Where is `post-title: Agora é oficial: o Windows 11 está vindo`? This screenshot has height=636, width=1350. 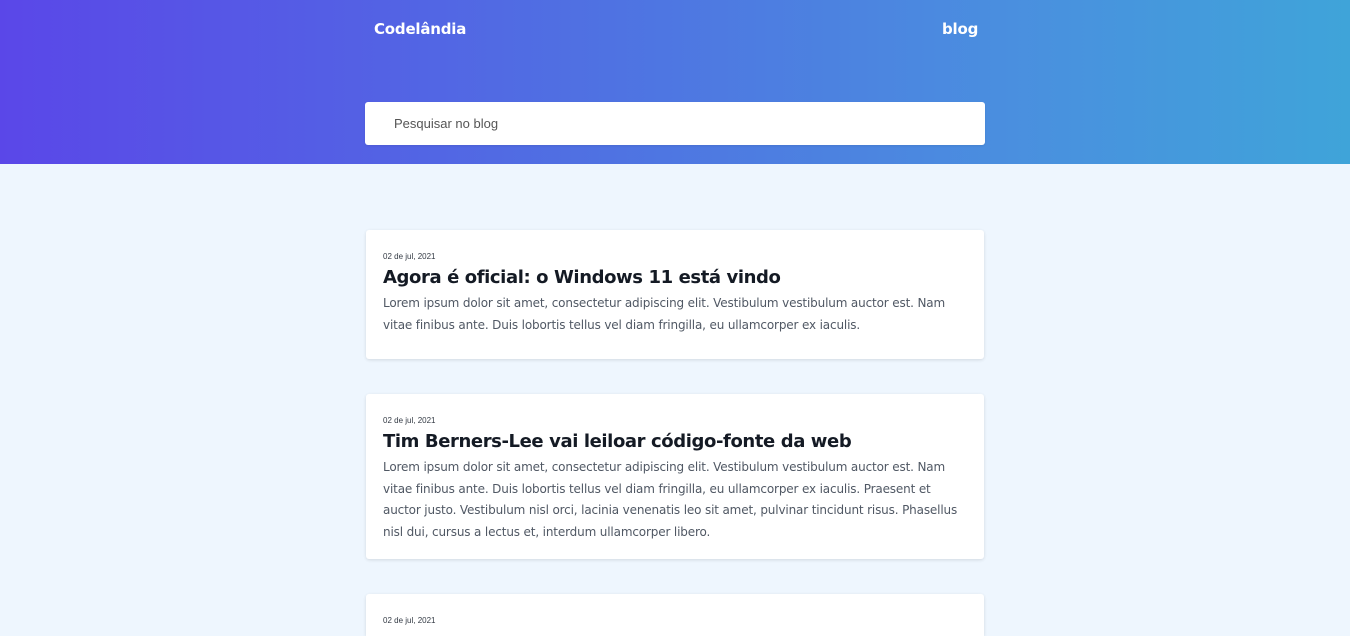
post-title: Agora é oficial: o Windows 11 está vindo is located at coordinates (676, 278).